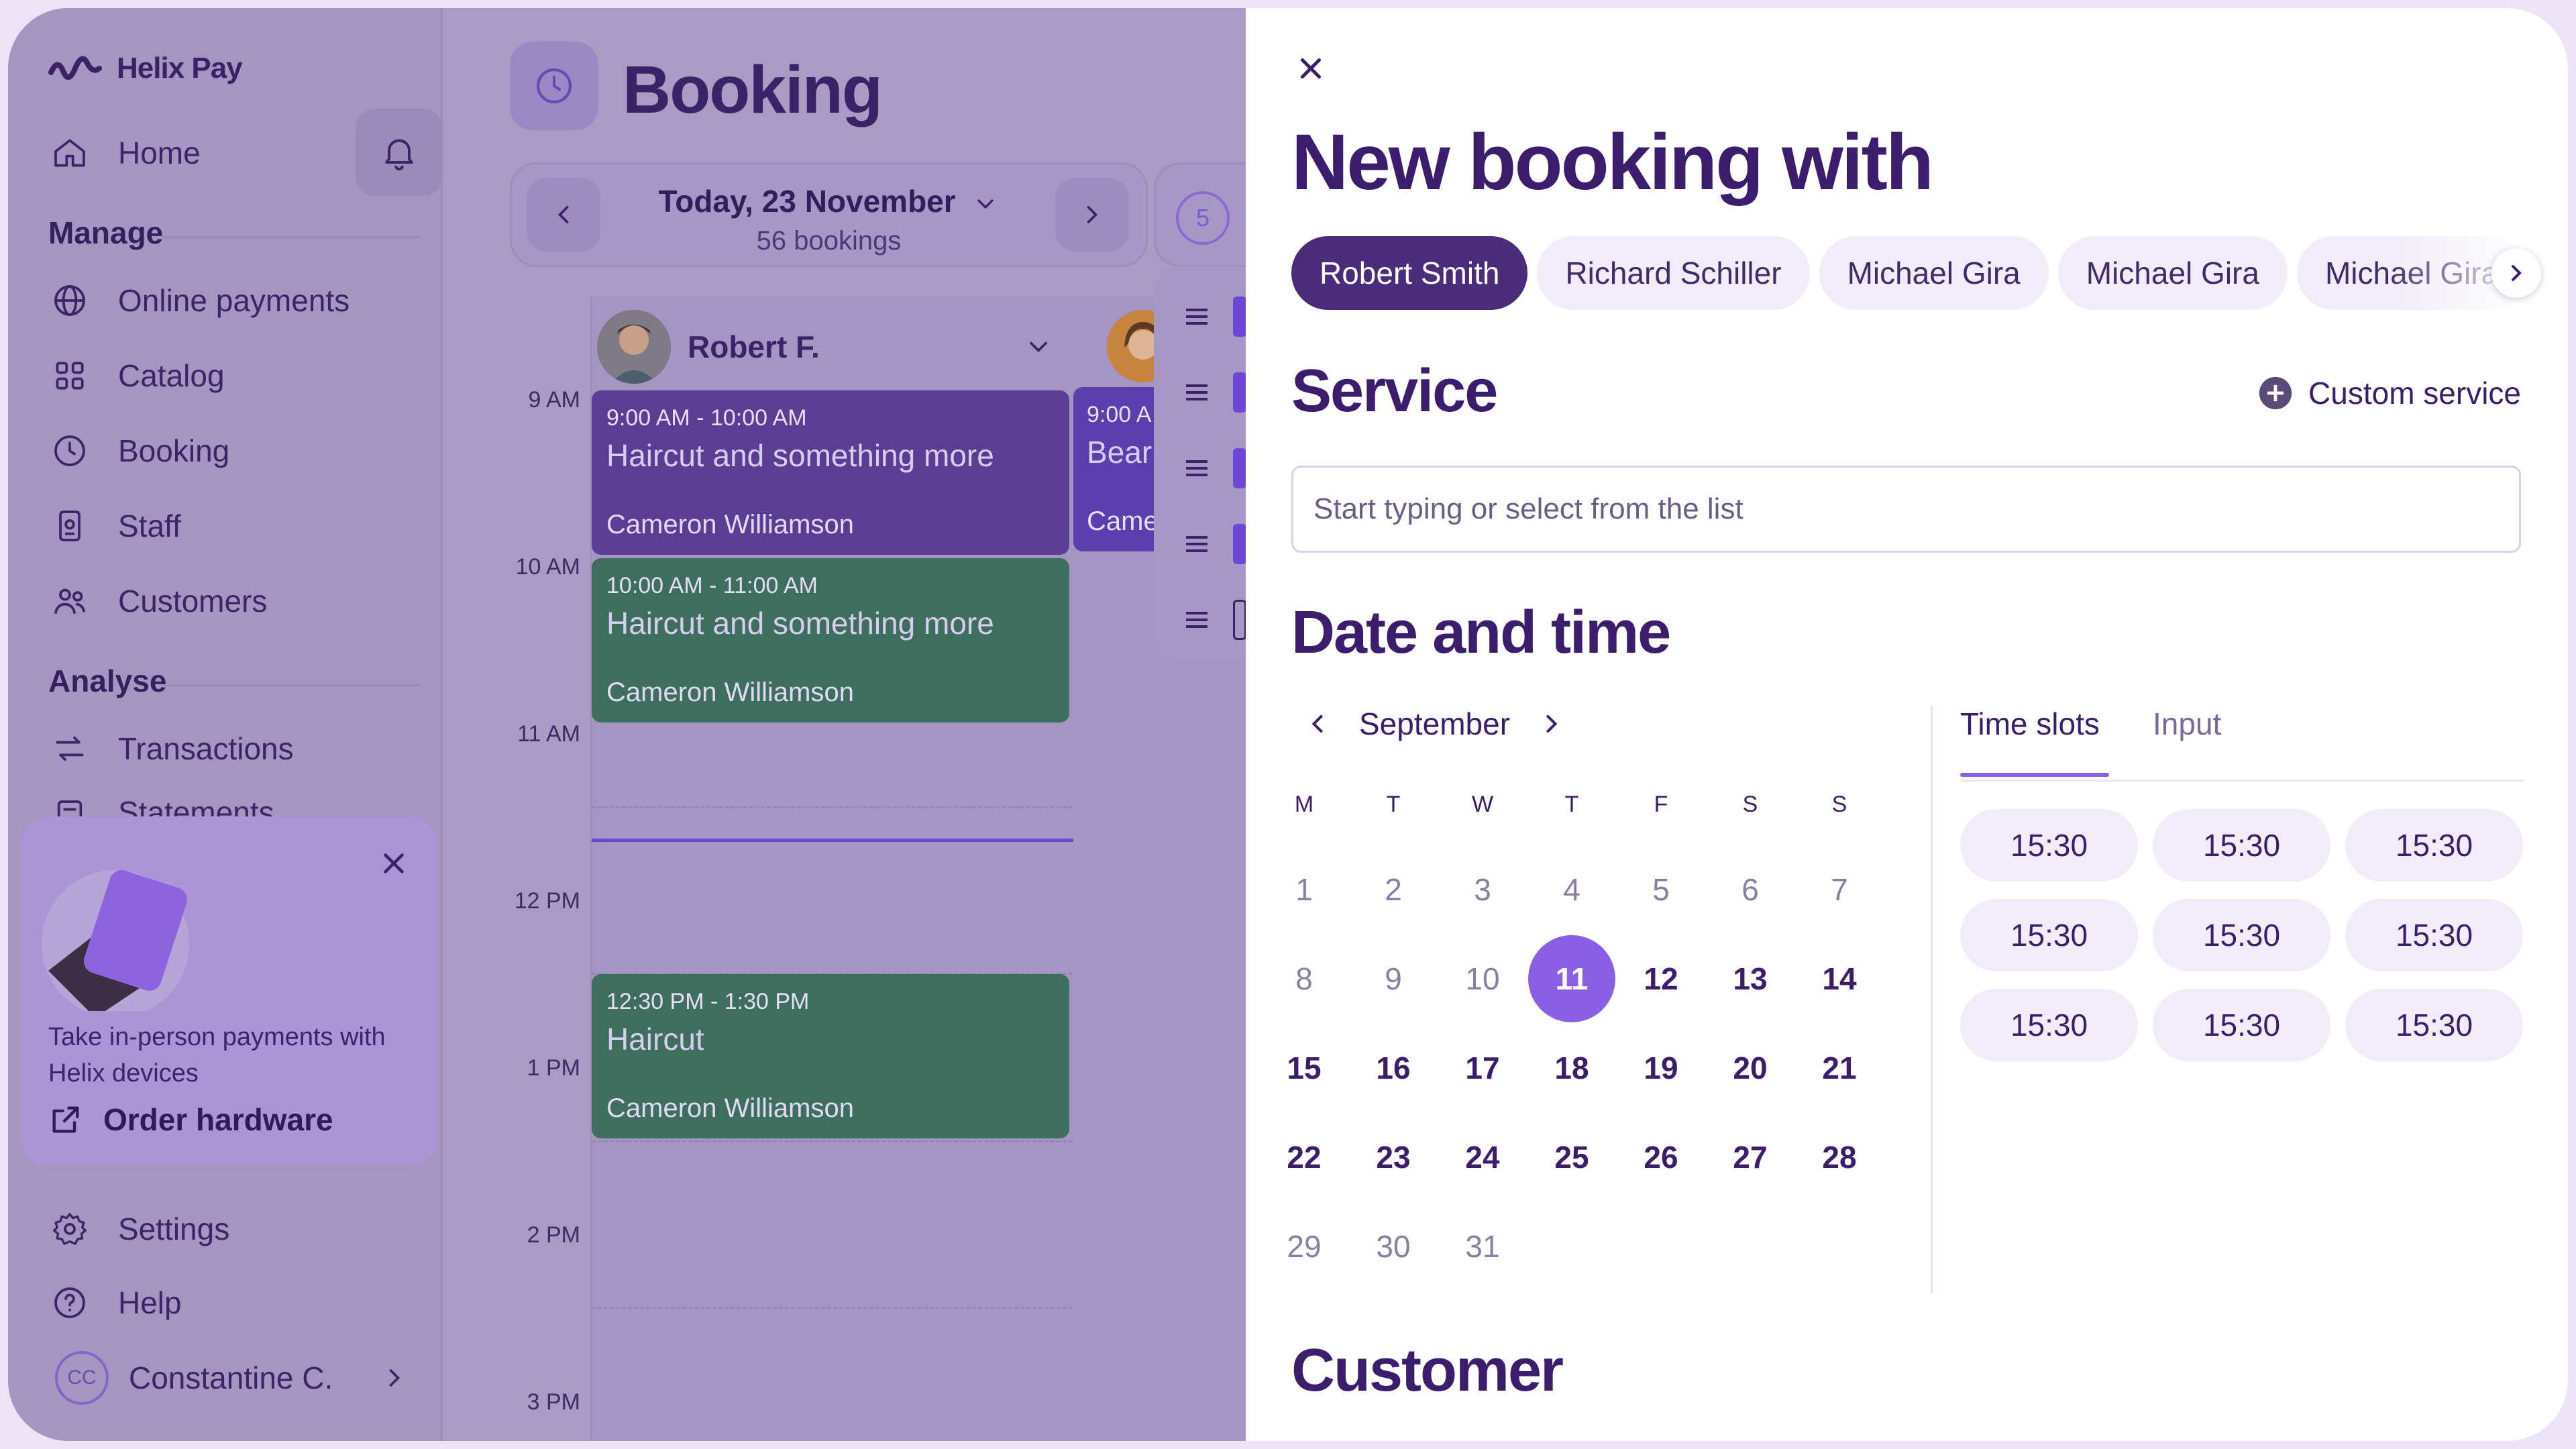  Describe the element at coordinates (1673, 273) in the screenshot. I see `staff-chip: Richard Schiller` at that location.